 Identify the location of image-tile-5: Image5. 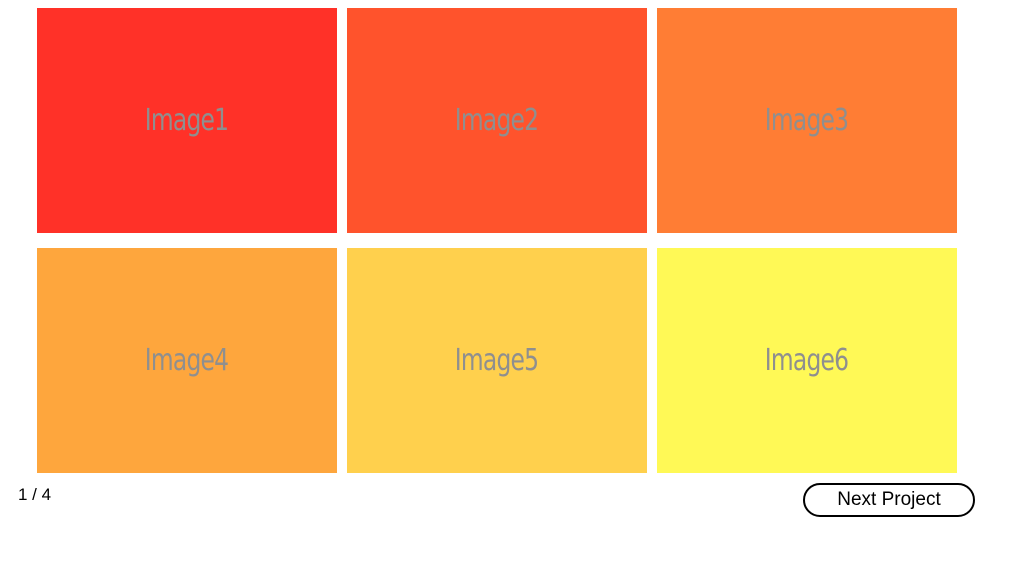
(497, 360).